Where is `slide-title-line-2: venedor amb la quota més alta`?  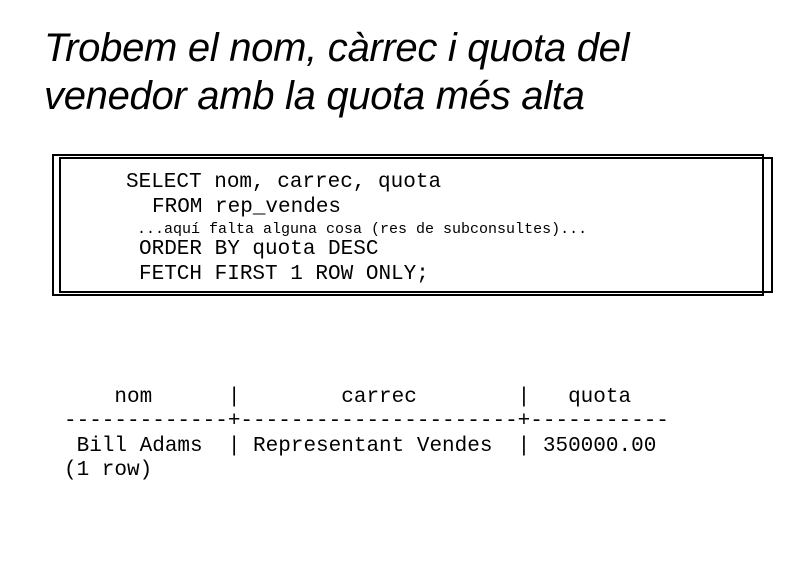 slide-title-line-2: venedor amb la quota més alta is located at coordinates (314, 96).